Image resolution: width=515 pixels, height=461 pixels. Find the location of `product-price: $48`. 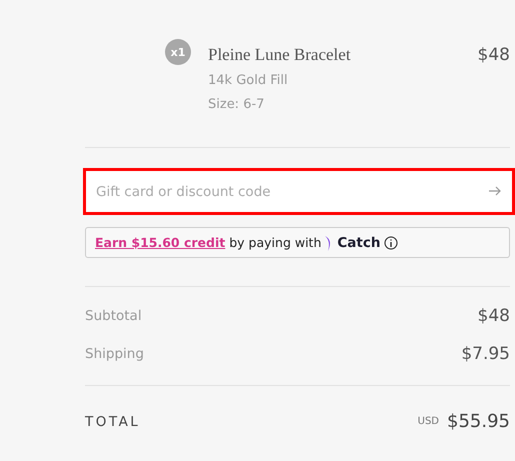

product-price: $48 is located at coordinates (494, 55).